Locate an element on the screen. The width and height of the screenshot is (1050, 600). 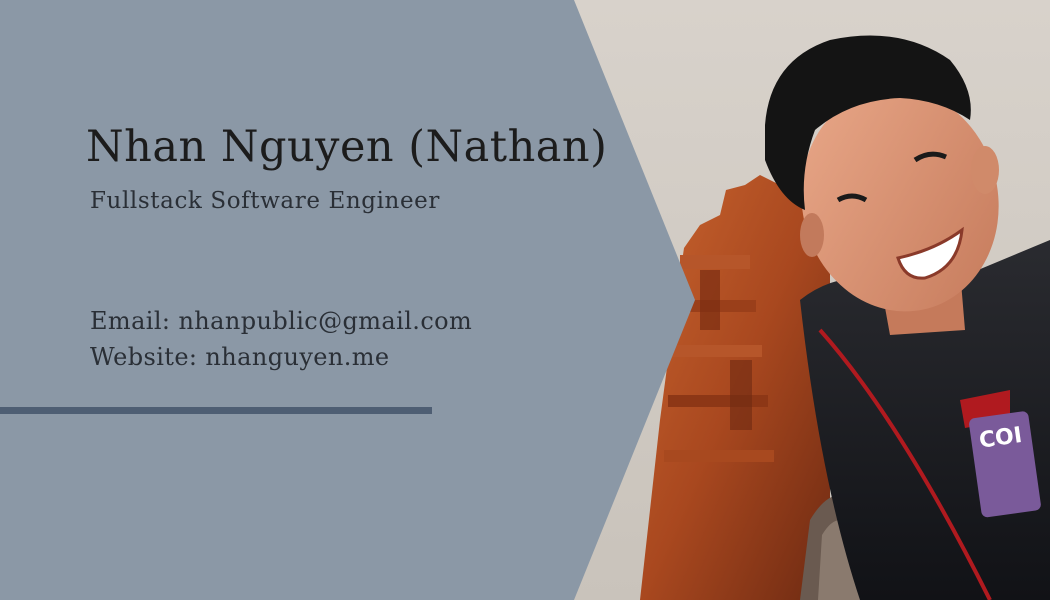
website-line: Website: nhanguyen.me is located at coordinates (240, 357).